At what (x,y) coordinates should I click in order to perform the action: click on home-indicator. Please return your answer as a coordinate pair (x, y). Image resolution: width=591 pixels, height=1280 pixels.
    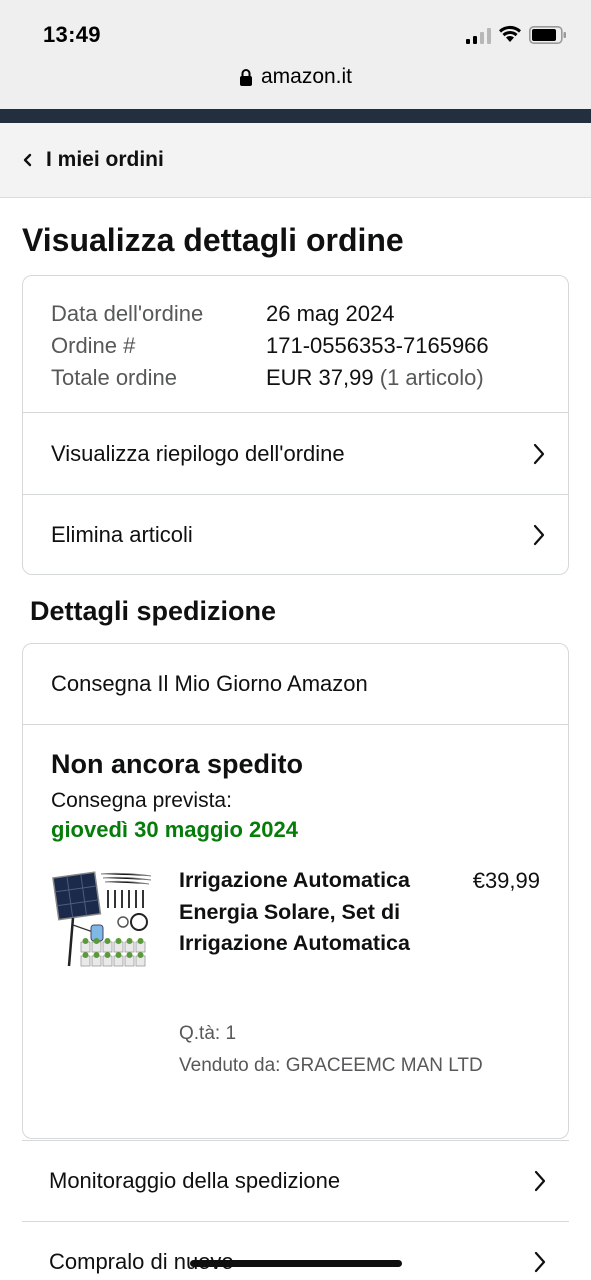
    Looking at the image, I should click on (296, 1263).